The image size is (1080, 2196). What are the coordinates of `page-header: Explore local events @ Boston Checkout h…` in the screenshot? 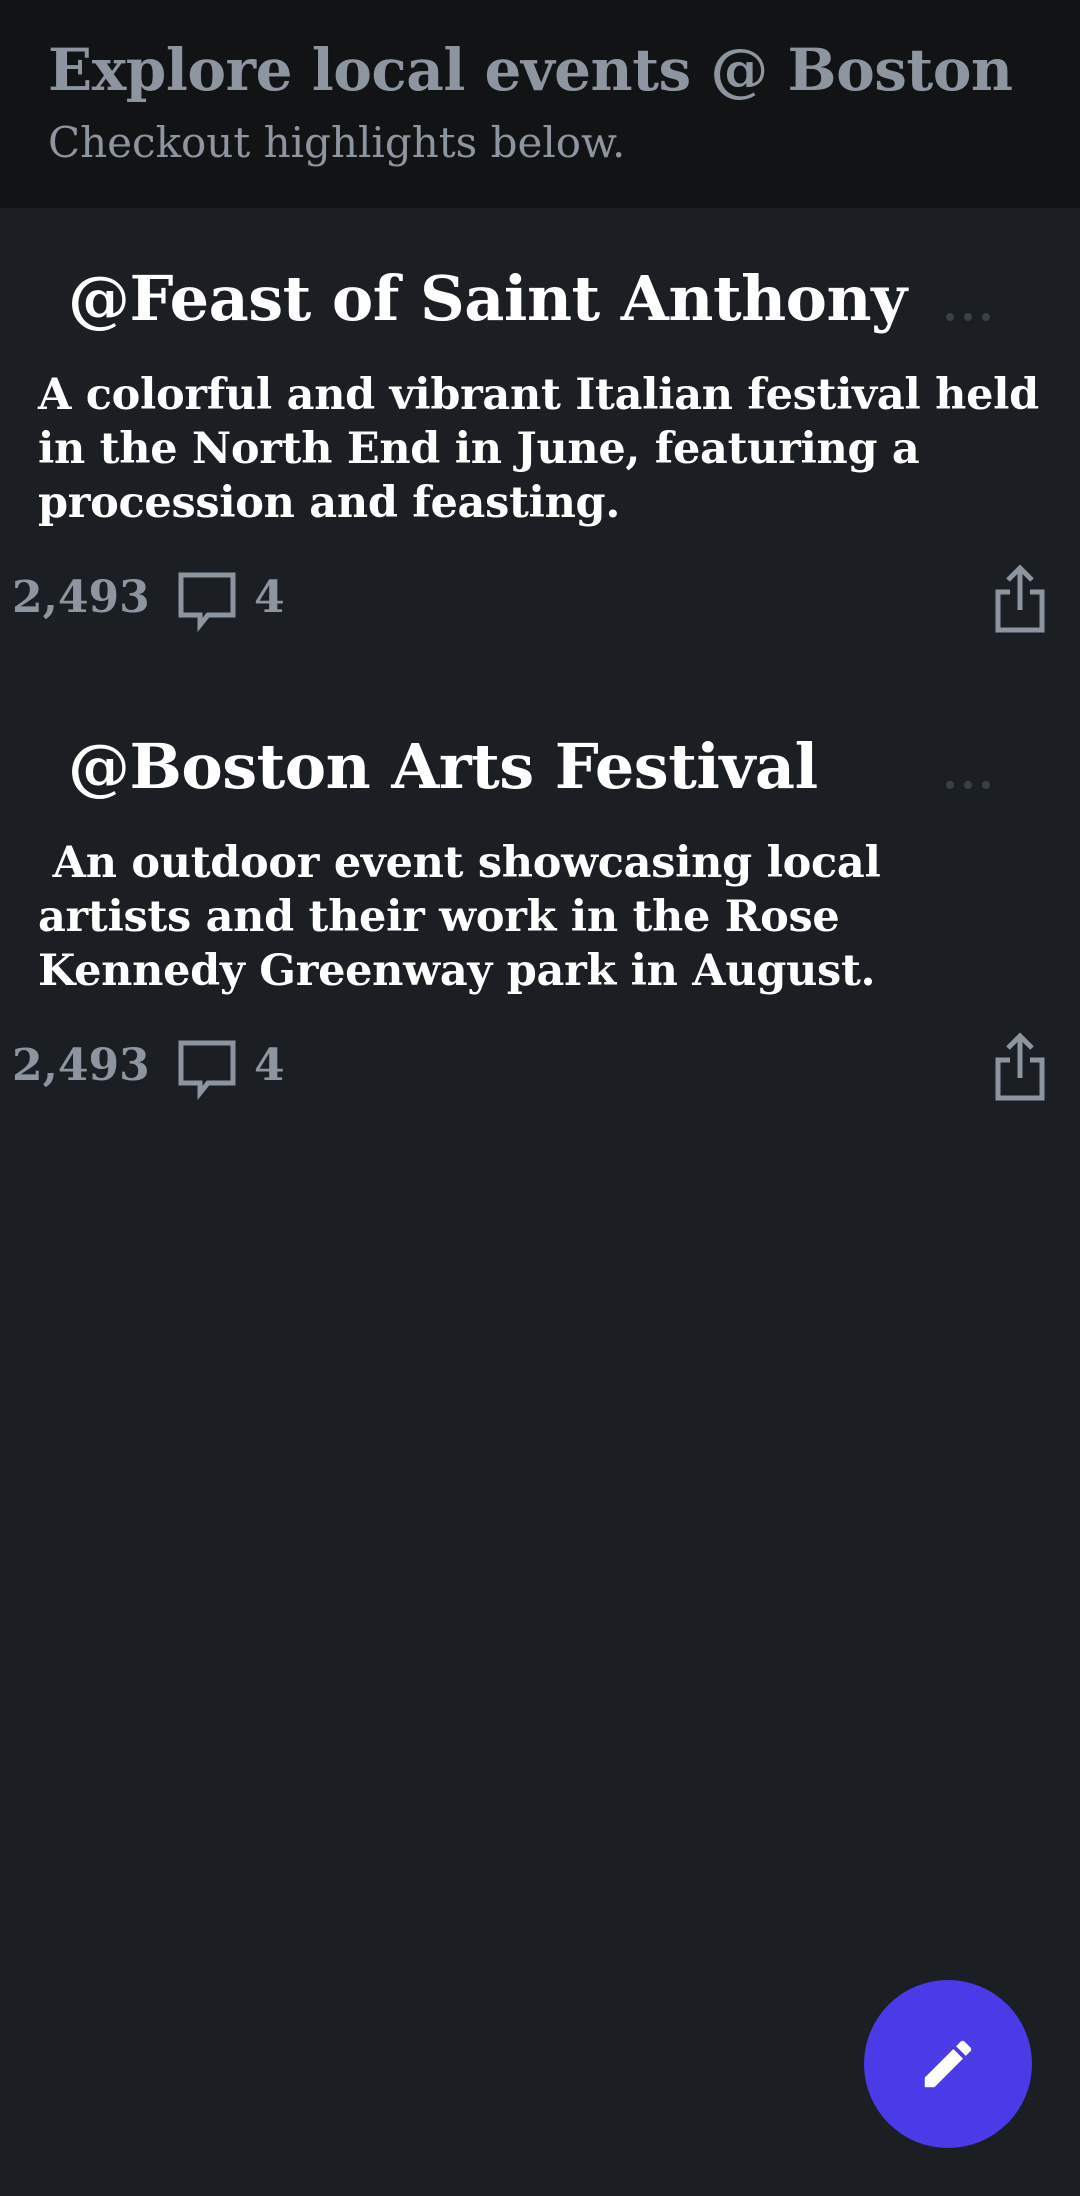 It's located at (540, 104).